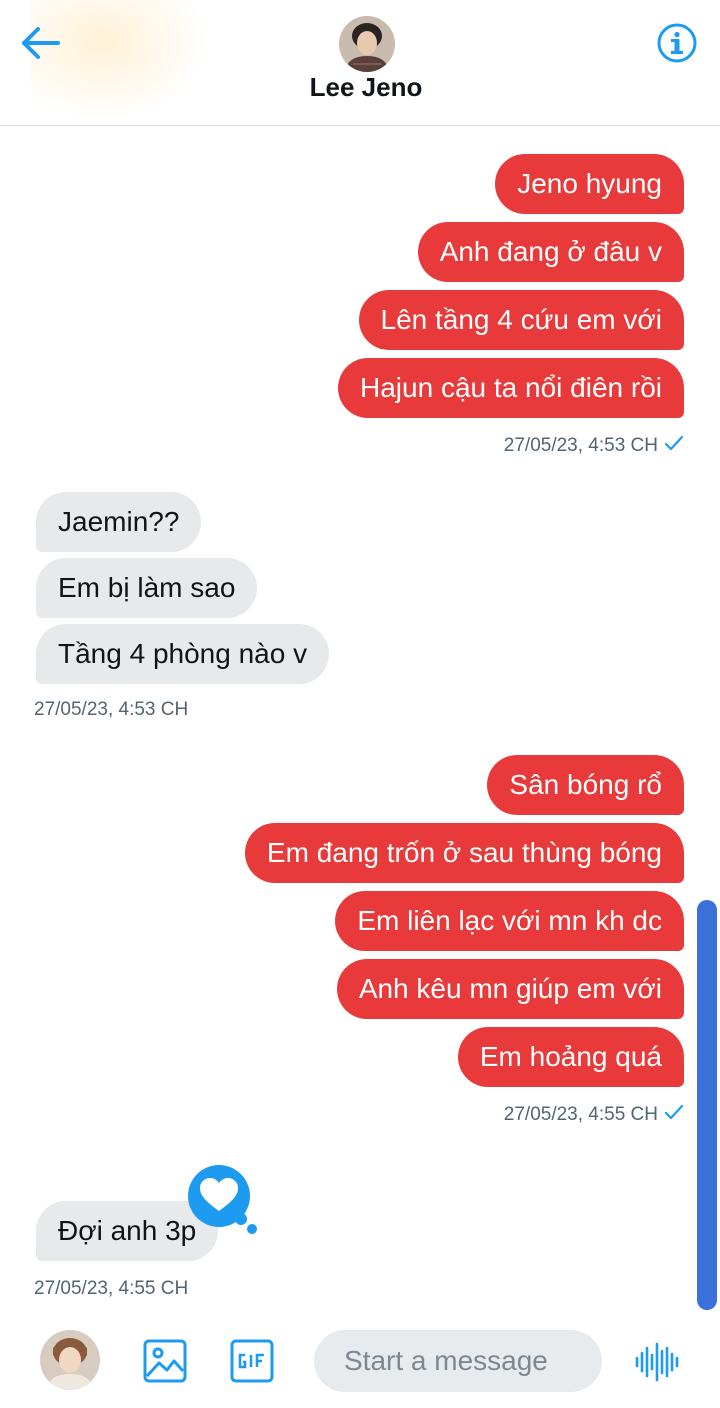 This screenshot has height=1408, width=720. Describe the element at coordinates (589, 184) in the screenshot. I see `sent-message: Jeno hyung` at that location.